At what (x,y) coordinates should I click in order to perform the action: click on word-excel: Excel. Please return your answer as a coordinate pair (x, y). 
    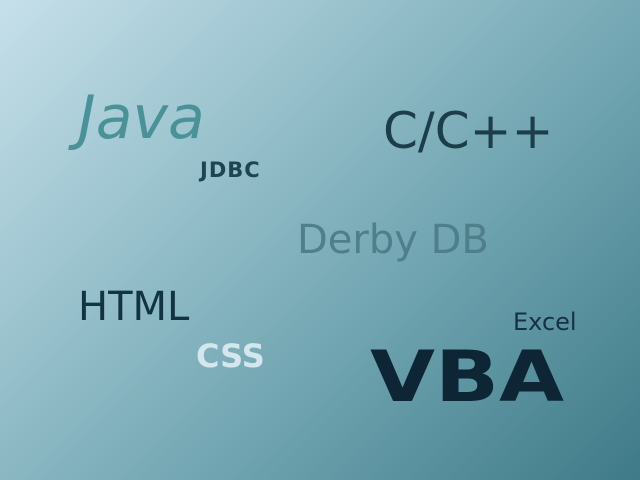
    Looking at the image, I should click on (545, 322).